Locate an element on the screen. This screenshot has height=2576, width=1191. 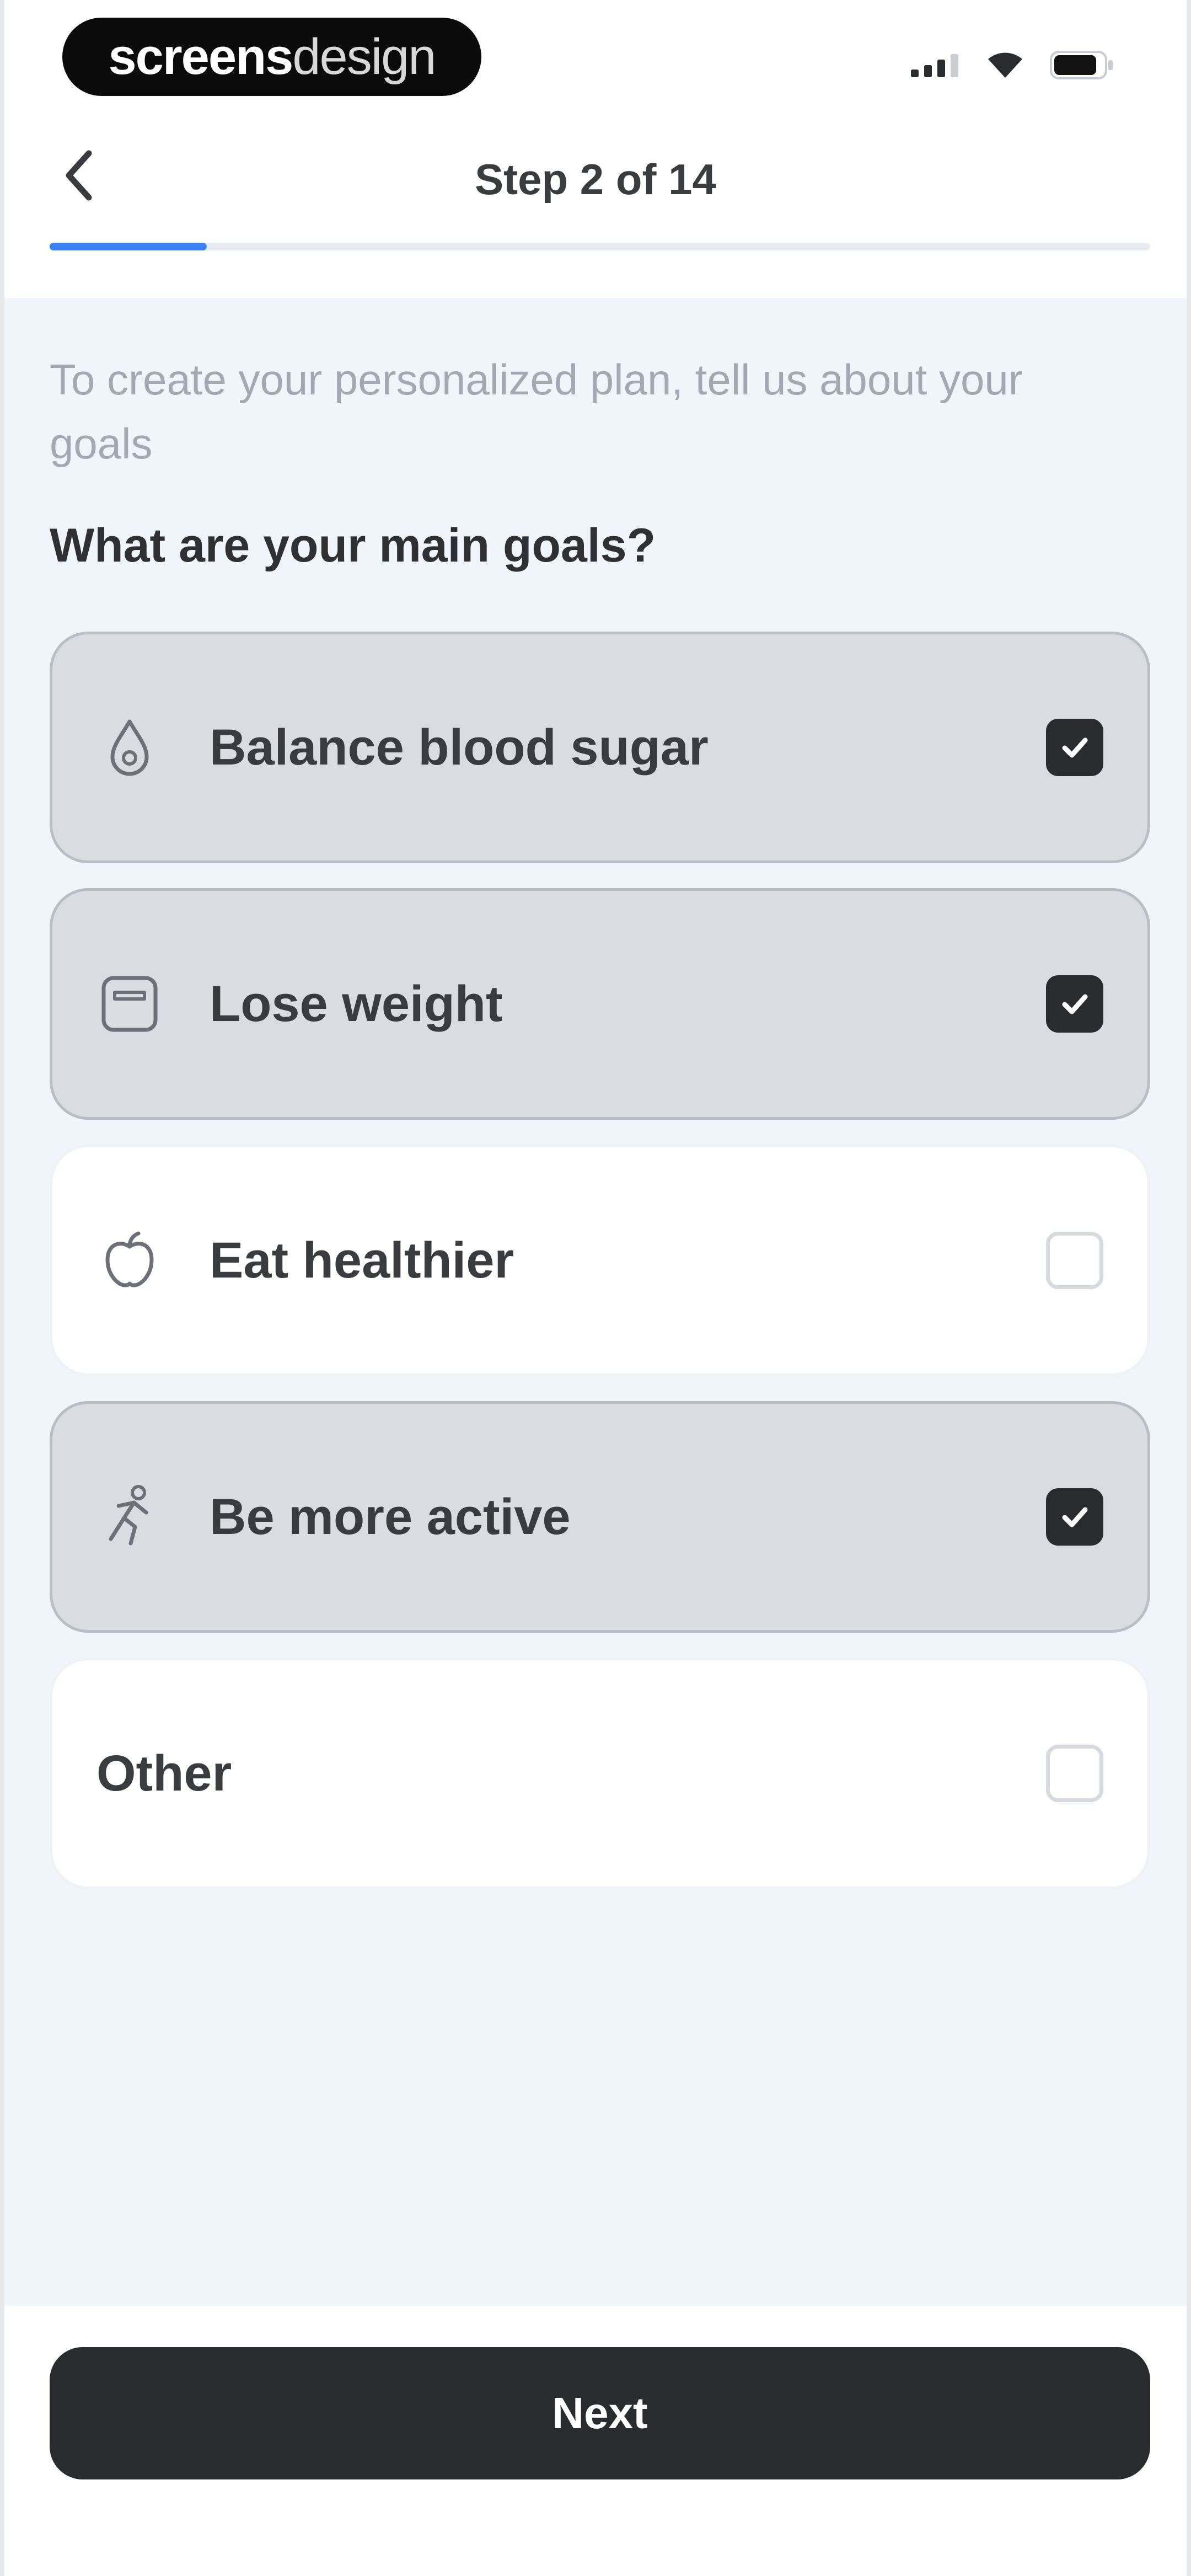
running-person-icon is located at coordinates (129, 1517).